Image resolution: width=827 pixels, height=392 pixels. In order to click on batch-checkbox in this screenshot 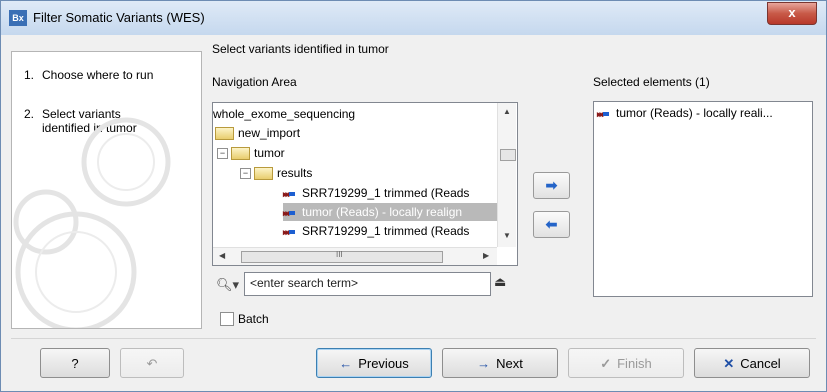, I will do `click(227, 319)`.